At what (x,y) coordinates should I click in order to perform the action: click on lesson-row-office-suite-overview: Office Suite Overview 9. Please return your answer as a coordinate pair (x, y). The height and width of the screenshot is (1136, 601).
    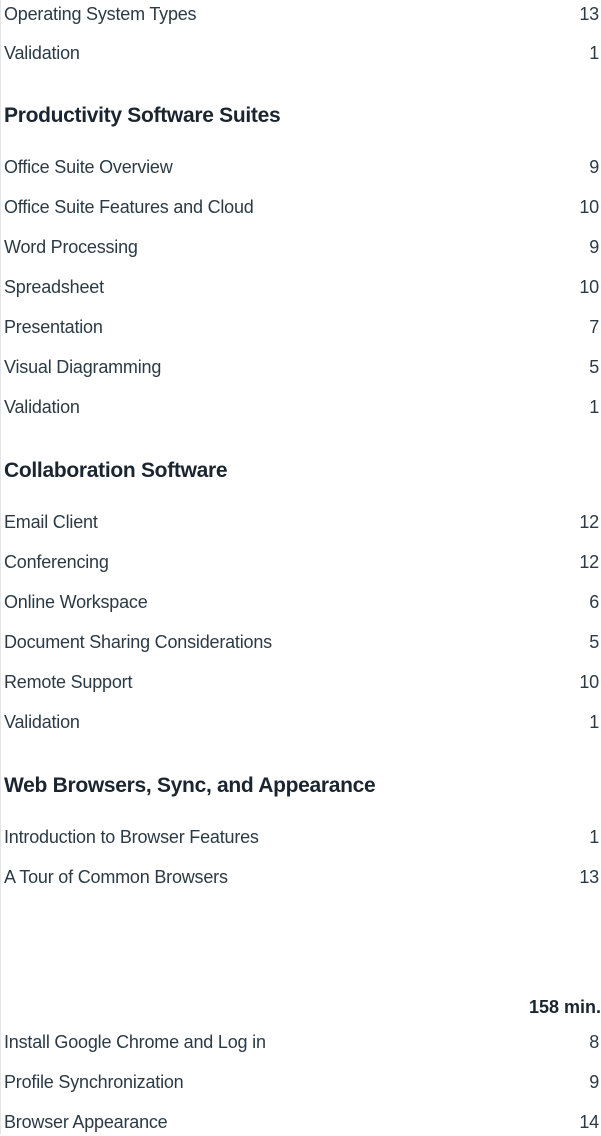
    Looking at the image, I should click on (301, 167).